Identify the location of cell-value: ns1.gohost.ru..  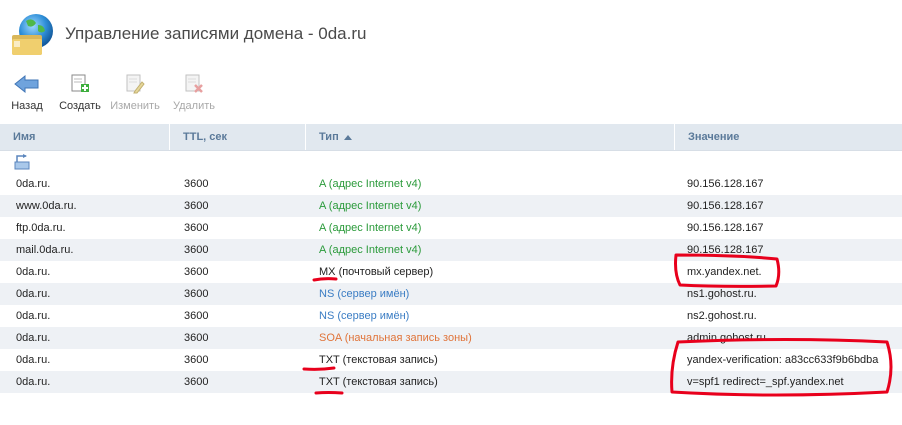
(722, 294).